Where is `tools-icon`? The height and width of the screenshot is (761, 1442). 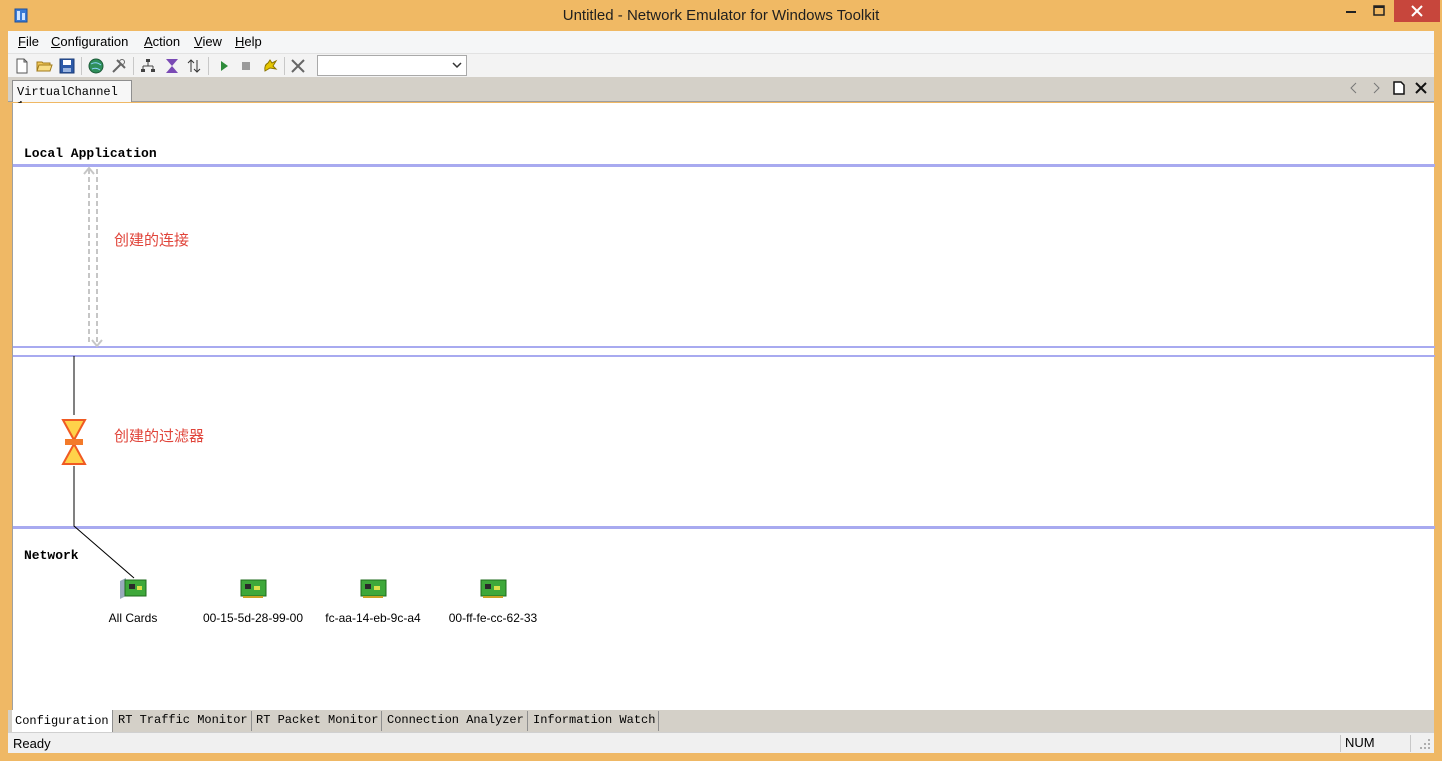 tools-icon is located at coordinates (119, 66).